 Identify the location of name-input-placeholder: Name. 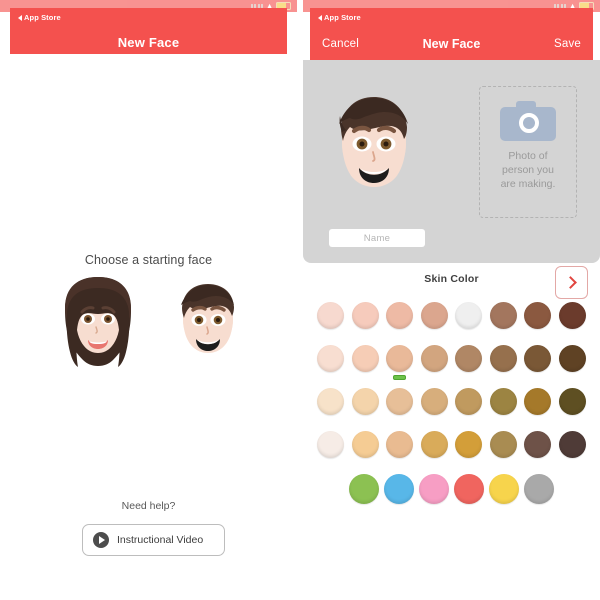
(377, 238).